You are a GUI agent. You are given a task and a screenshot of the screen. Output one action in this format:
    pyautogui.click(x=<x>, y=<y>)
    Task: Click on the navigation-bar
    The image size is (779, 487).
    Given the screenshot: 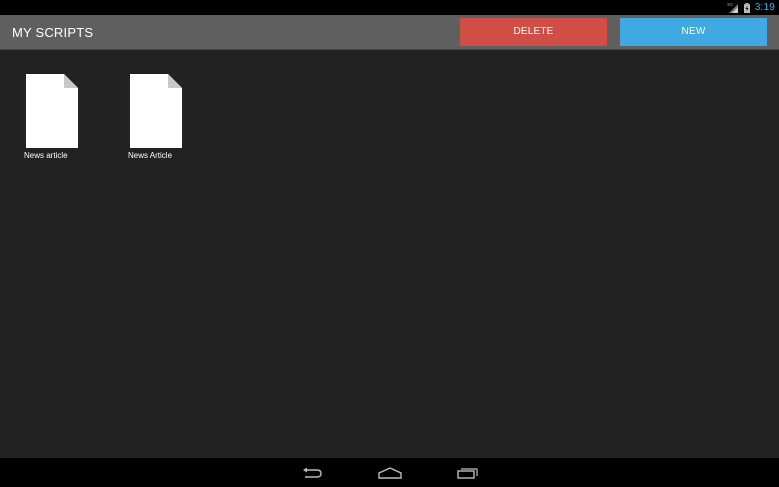 What is the action you would take?
    pyautogui.click(x=389, y=472)
    